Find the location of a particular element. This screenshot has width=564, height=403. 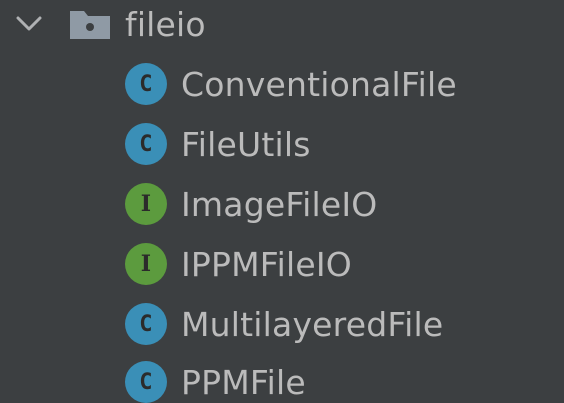

tree-node-label: ImageFileIO is located at coordinates (279, 204).